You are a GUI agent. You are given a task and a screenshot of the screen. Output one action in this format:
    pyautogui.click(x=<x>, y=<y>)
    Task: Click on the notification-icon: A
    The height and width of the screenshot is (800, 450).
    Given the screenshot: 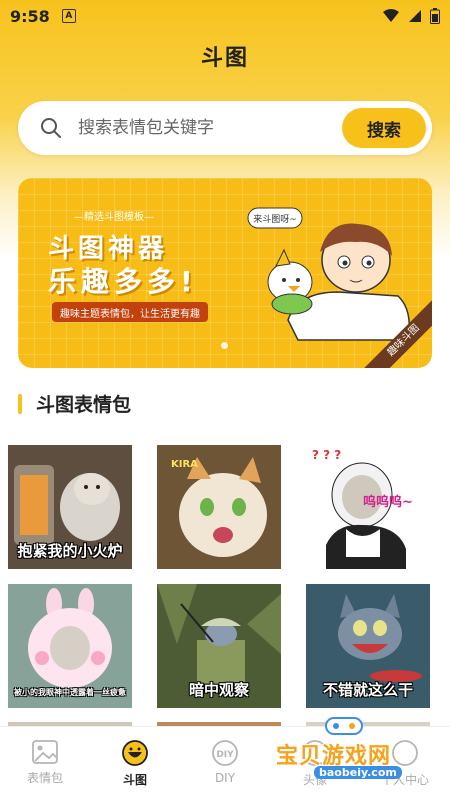 What is the action you would take?
    pyautogui.click(x=68, y=16)
    